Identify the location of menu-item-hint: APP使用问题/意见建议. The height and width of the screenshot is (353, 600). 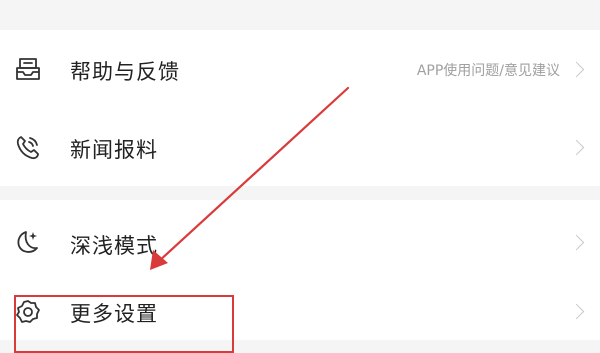
(488, 71).